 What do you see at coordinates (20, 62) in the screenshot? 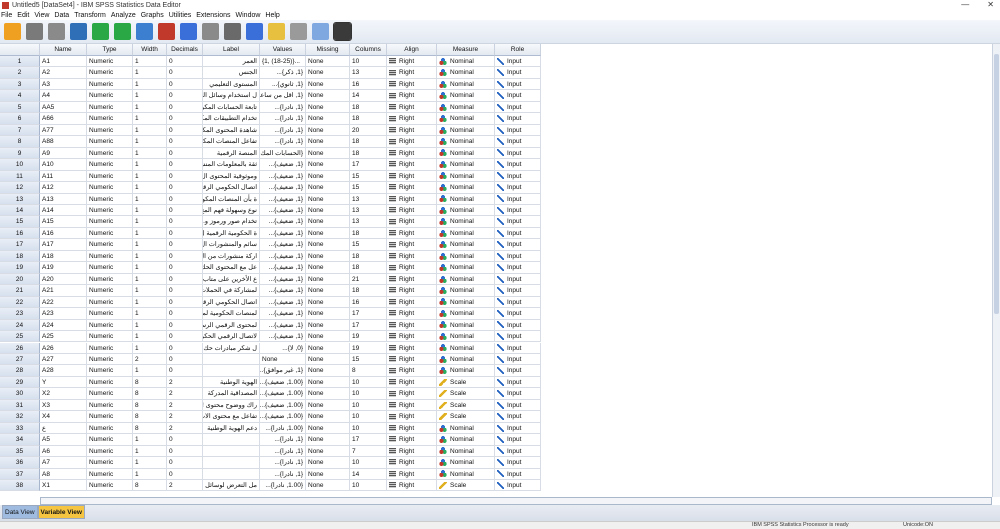
I see `row-number: 1` at bounding box center [20, 62].